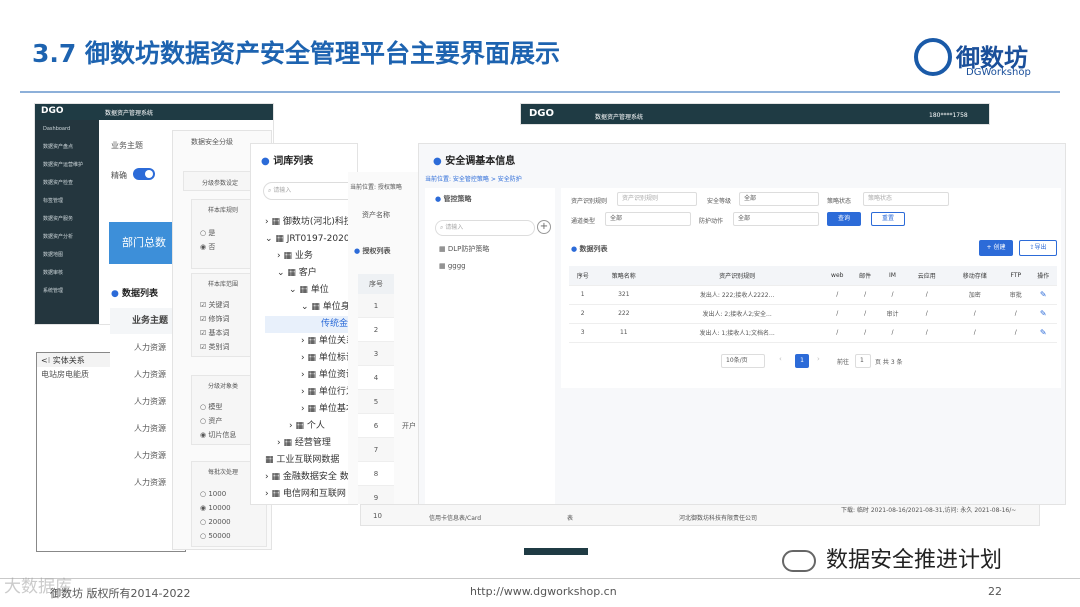  Describe the element at coordinates (583, 295) in the screenshot. I see `table-cell: 1` at that location.